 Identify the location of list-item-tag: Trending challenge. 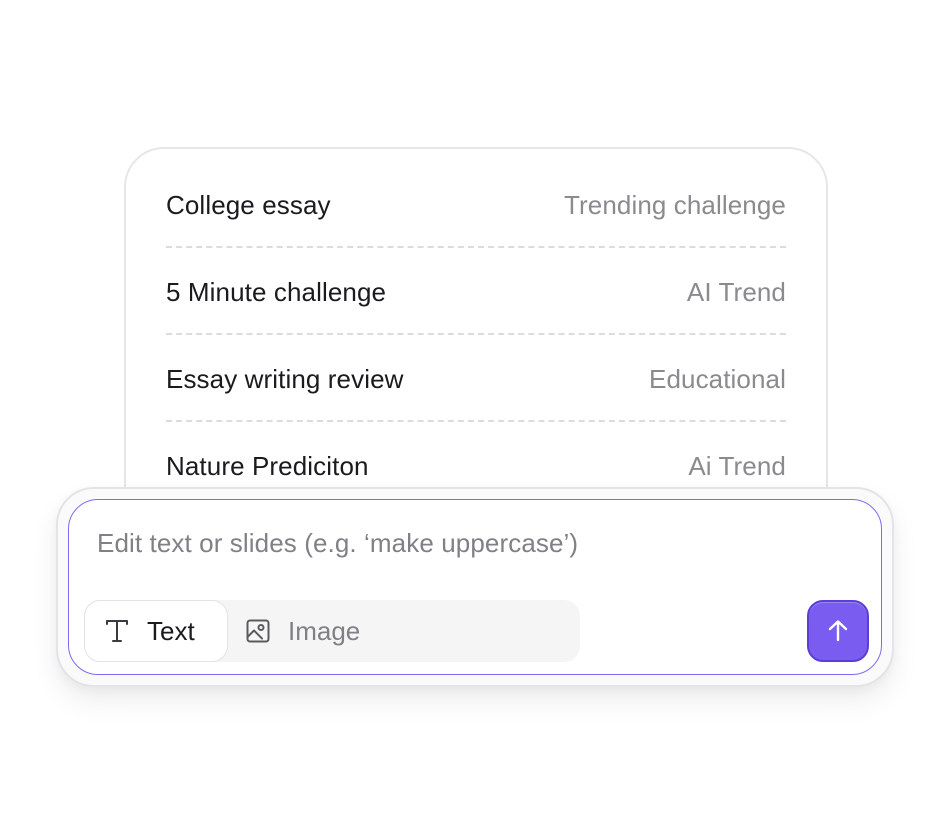
(675, 204).